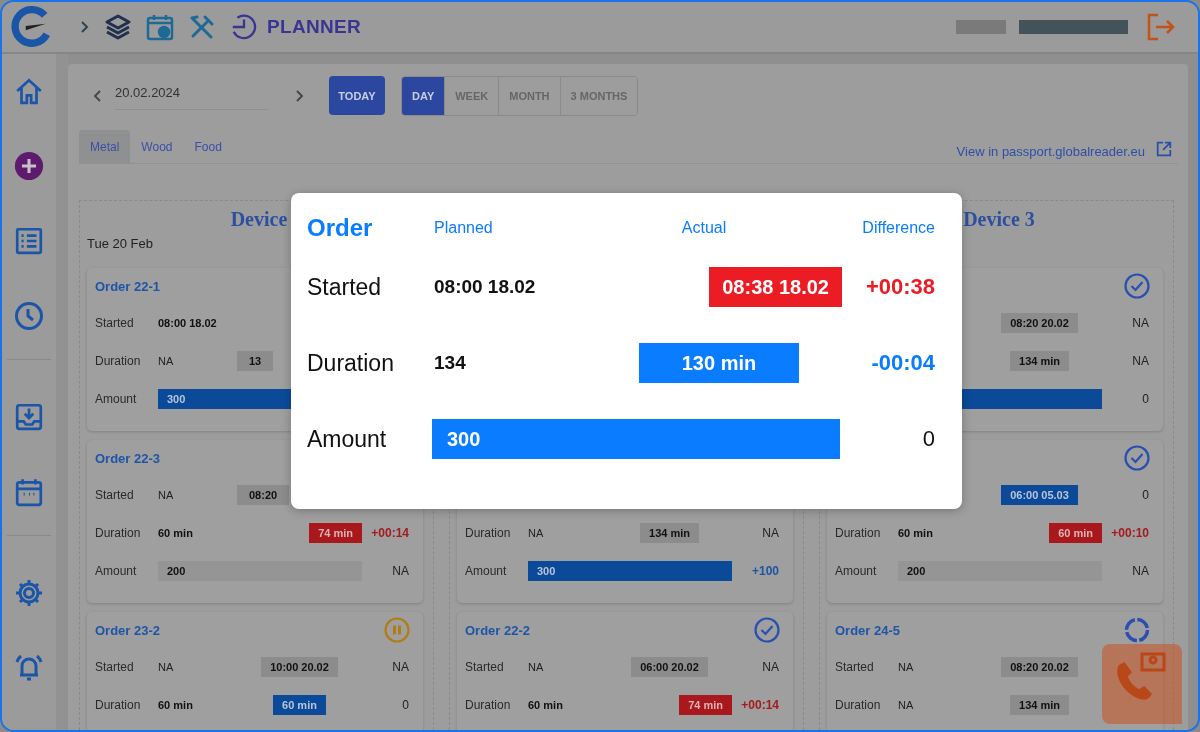 This screenshot has width=1200, height=732. What do you see at coordinates (98, 95) in the screenshot?
I see `chevron-left-icon` at bounding box center [98, 95].